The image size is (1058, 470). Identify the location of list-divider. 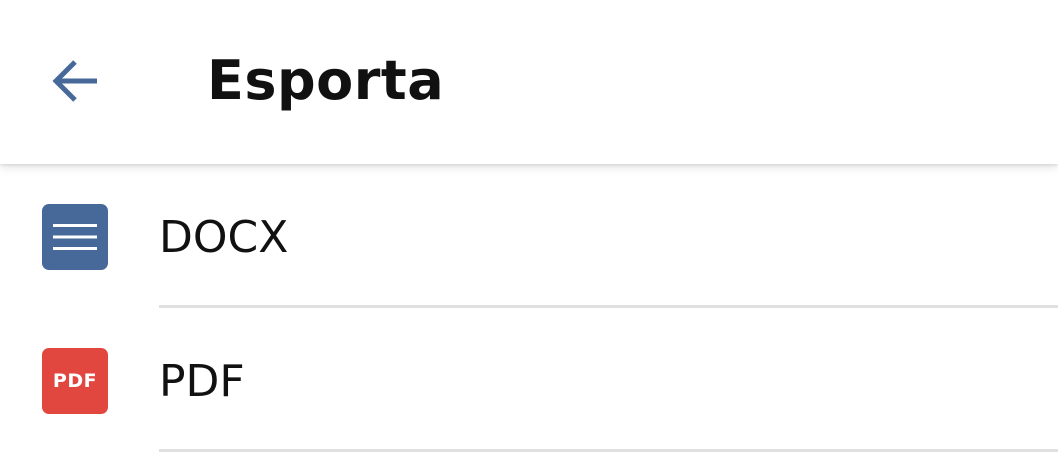
(608, 450).